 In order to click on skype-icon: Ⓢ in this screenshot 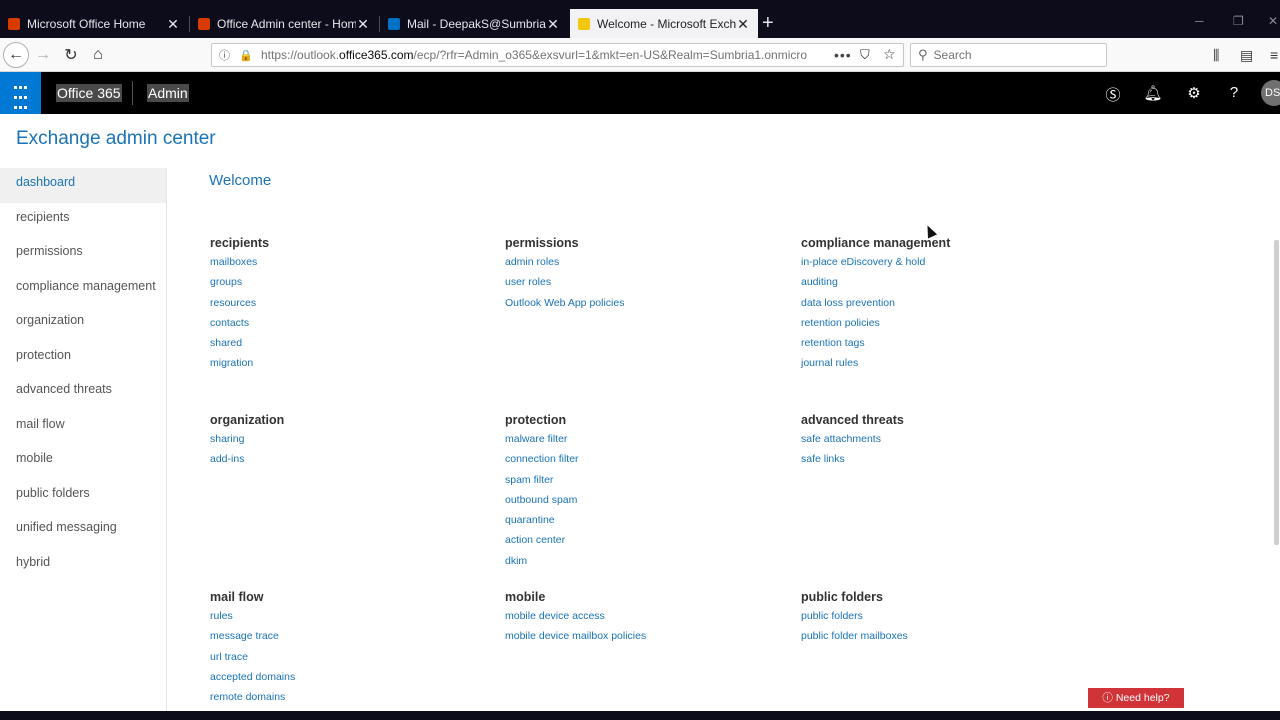, I will do `click(1113, 94)`.